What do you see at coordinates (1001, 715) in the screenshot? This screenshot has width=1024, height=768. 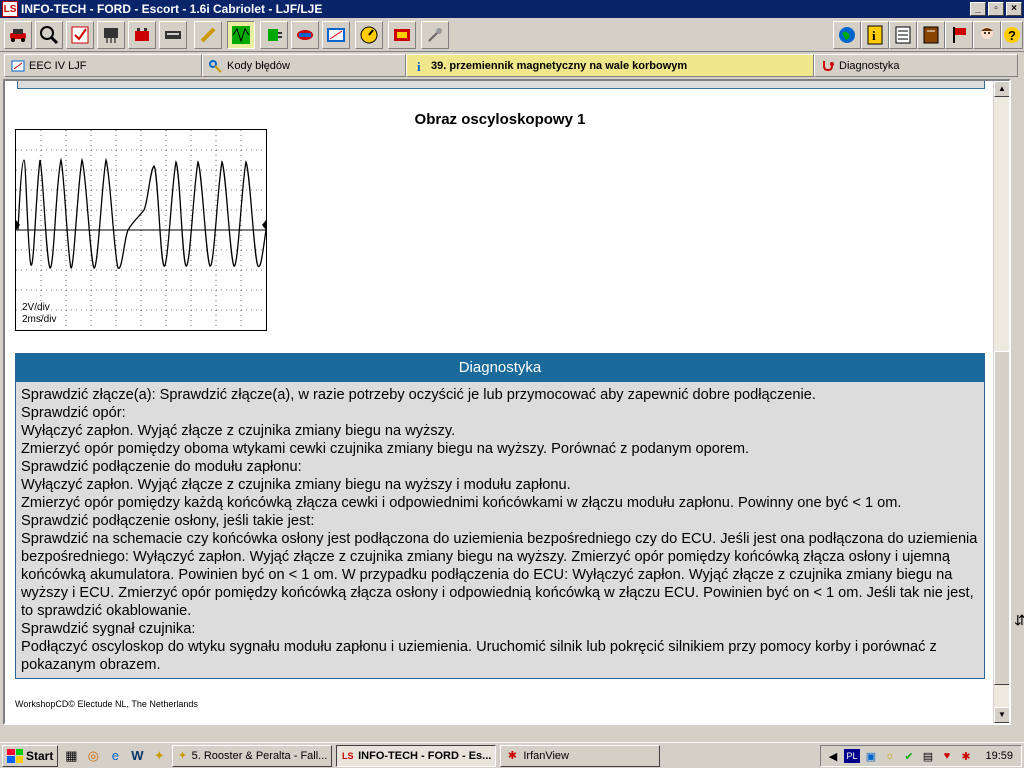 I see `scroll-down-button: ▼` at bounding box center [1001, 715].